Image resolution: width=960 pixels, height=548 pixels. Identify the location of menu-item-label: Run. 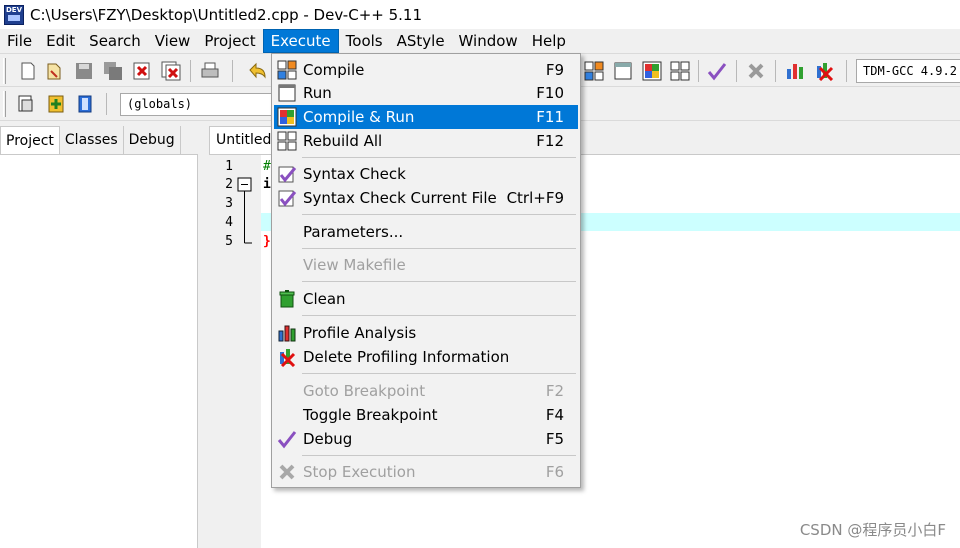
(317, 93).